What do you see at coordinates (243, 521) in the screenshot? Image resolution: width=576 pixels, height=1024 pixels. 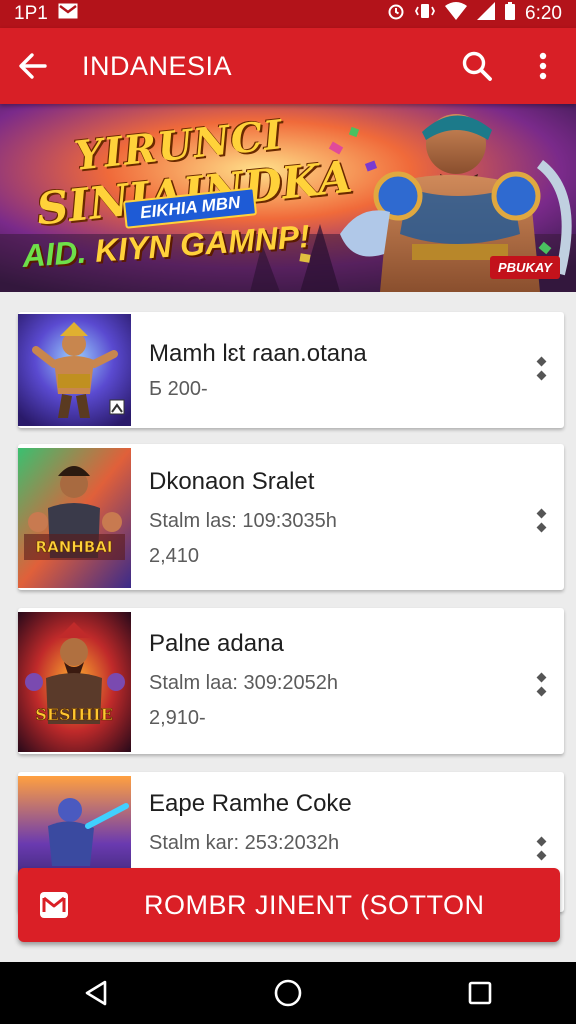 I see `game-meta: Stalm las: 109:3035h` at bounding box center [243, 521].